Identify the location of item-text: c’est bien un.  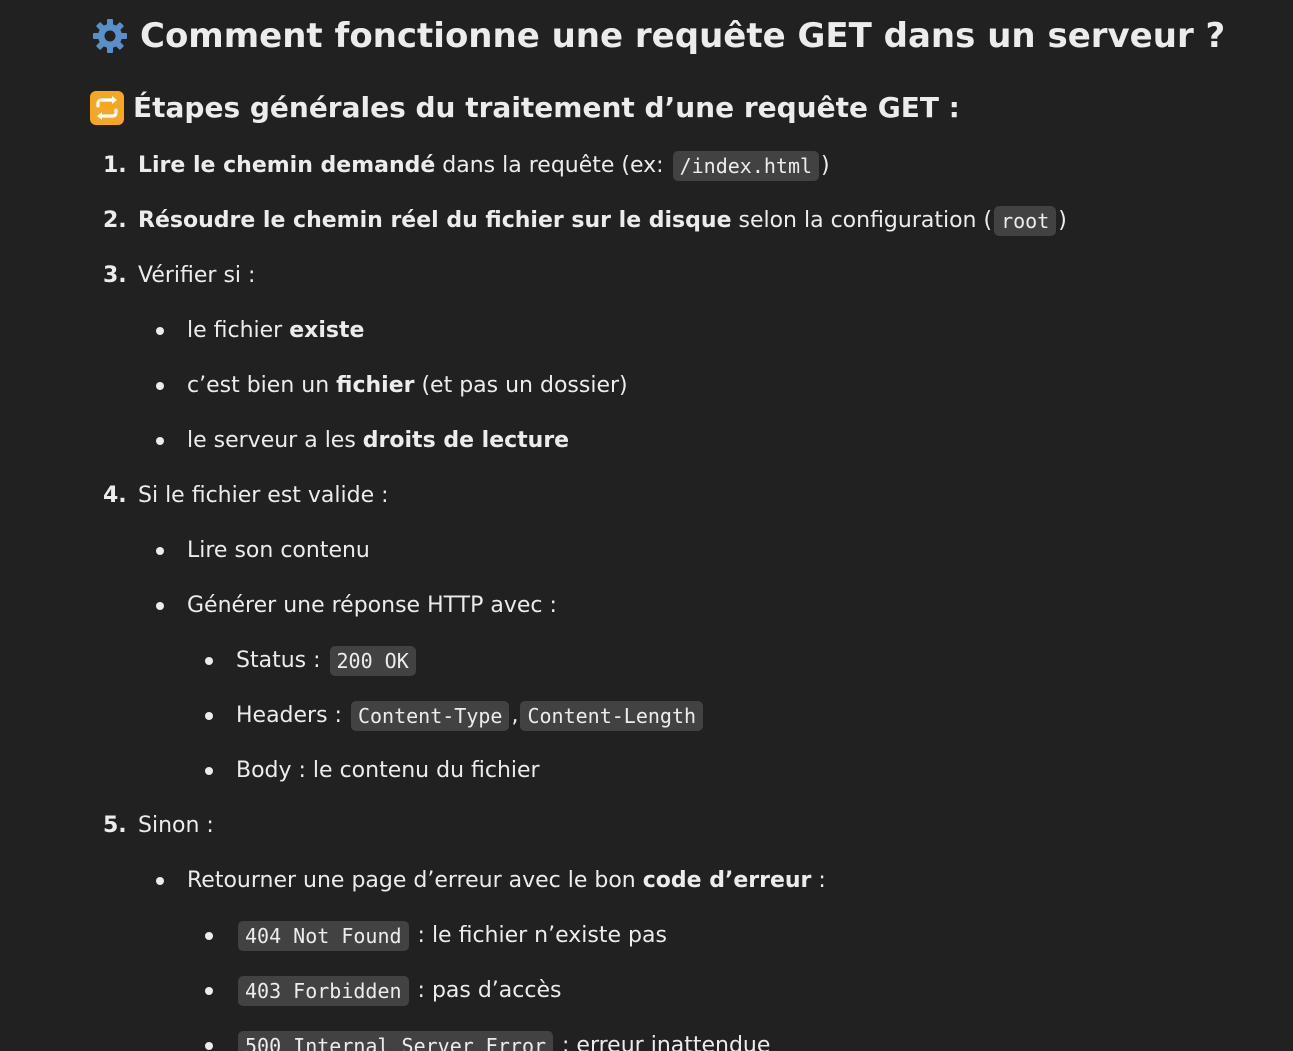
(262, 385).